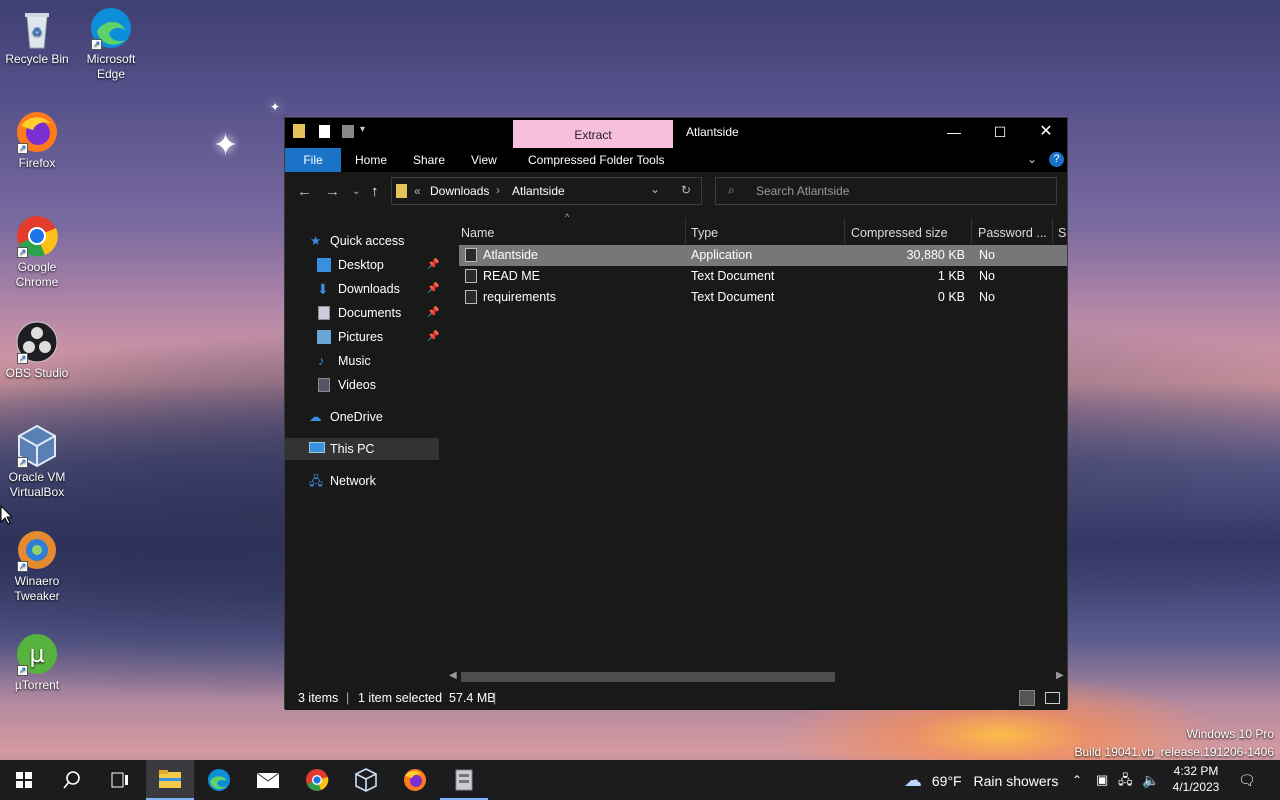  Describe the element at coordinates (459, 191) in the screenshot. I see `breadcrumb-downloads: Downloads` at that location.